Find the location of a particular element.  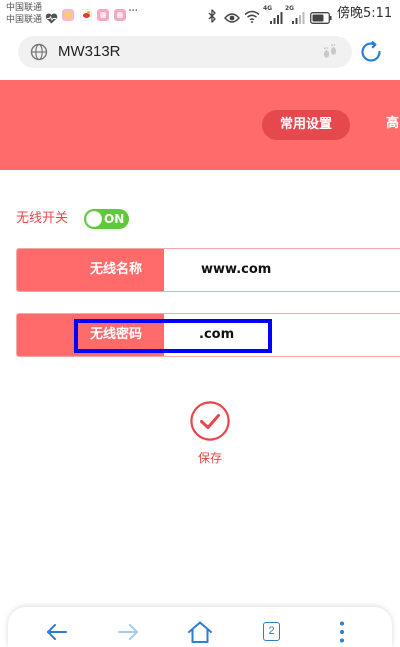

url-text: MW313R is located at coordinates (89, 52).